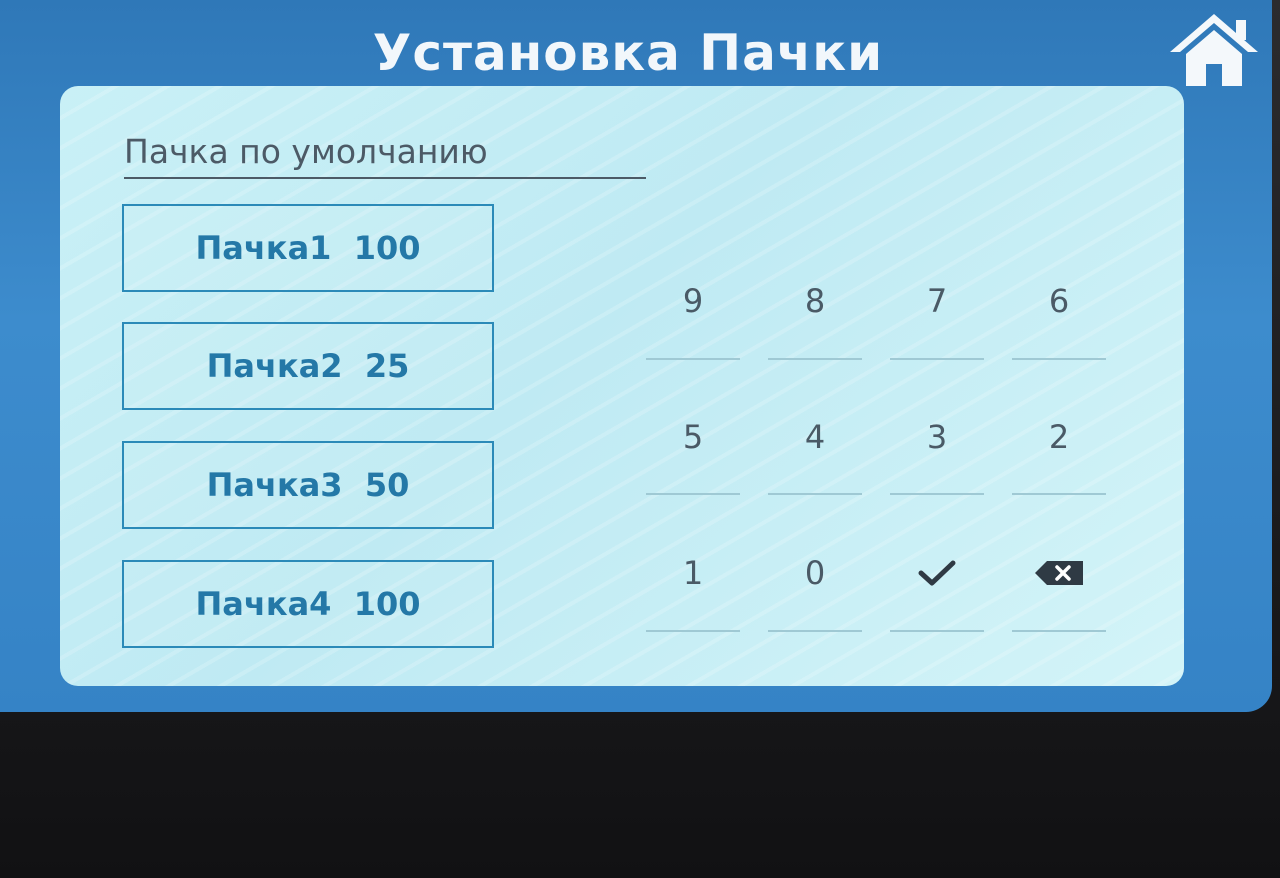 This screenshot has height=878, width=1280. Describe the element at coordinates (1059, 437) in the screenshot. I see `key-2: 2` at that location.